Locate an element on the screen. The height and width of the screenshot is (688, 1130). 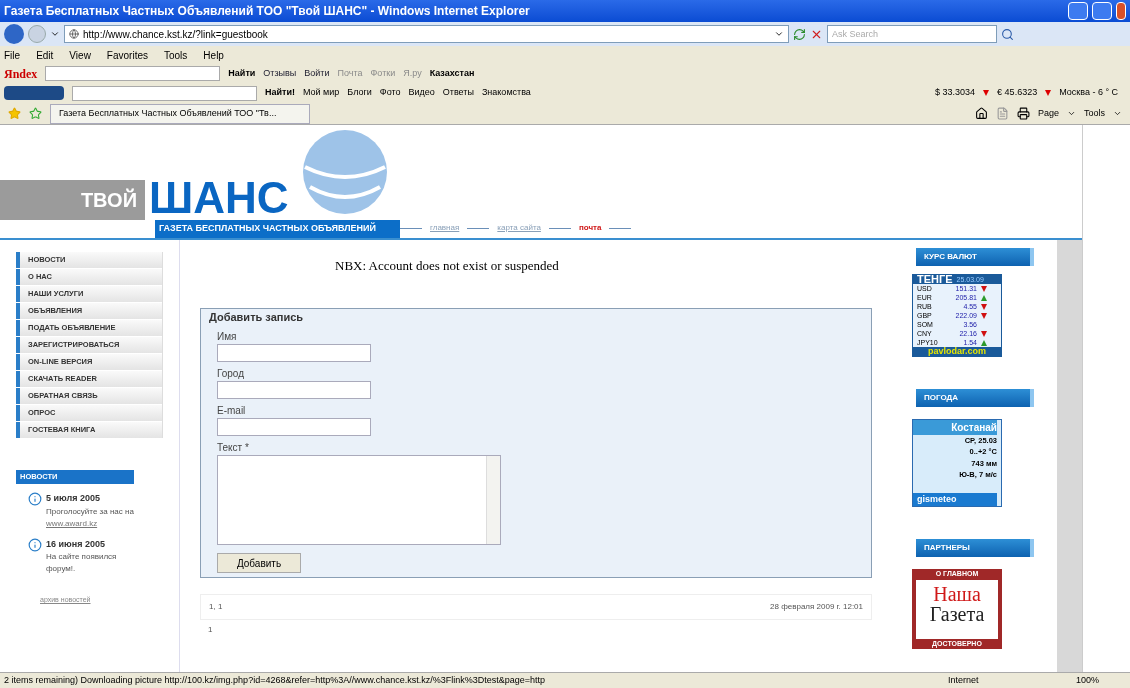
toolbar-button: Tools is located at coordinates (1094, 113).